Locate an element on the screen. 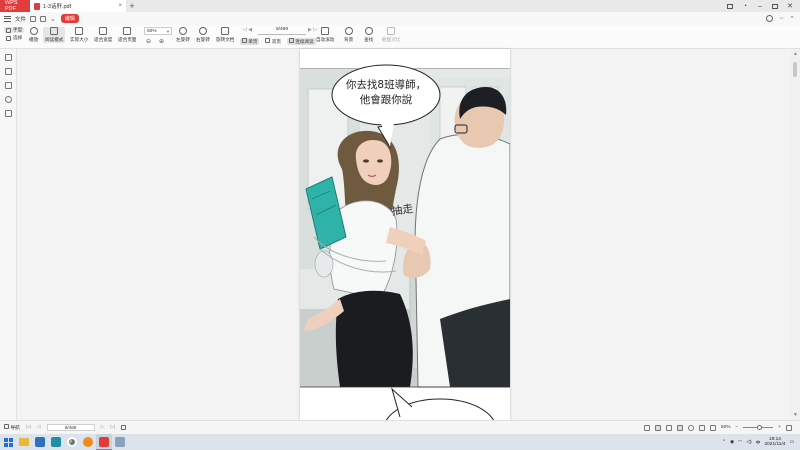 This screenshot has width=800, height=450. network-icon: ◠ is located at coordinates (740, 442).